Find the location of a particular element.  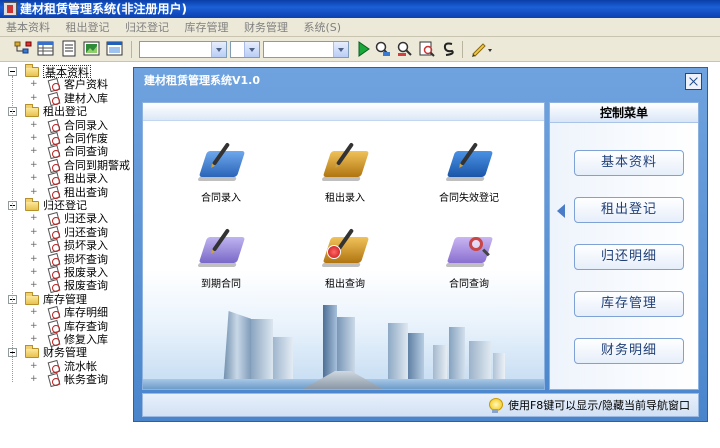

tree-item-label: 流水帐 is located at coordinates (80, 366).